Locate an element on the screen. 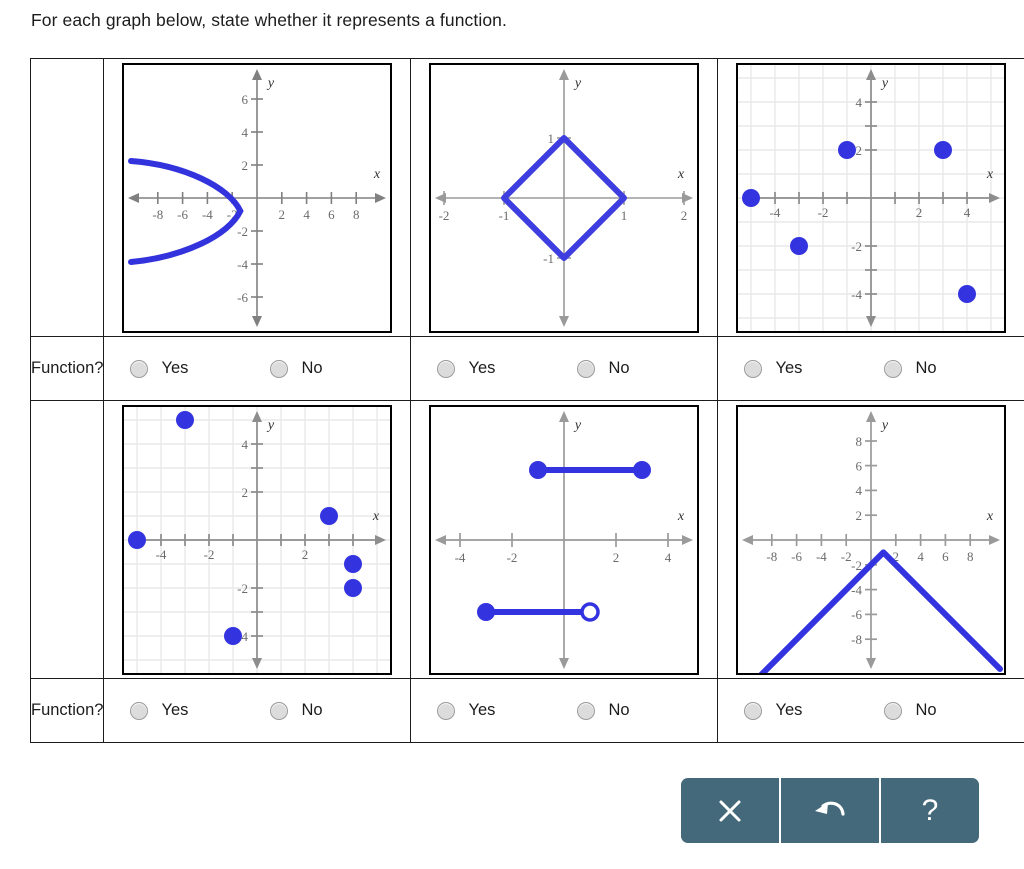 This screenshot has width=1024, height=869. graph-2: -2 -1 1 2 1 -1 x y is located at coordinates (564, 197).